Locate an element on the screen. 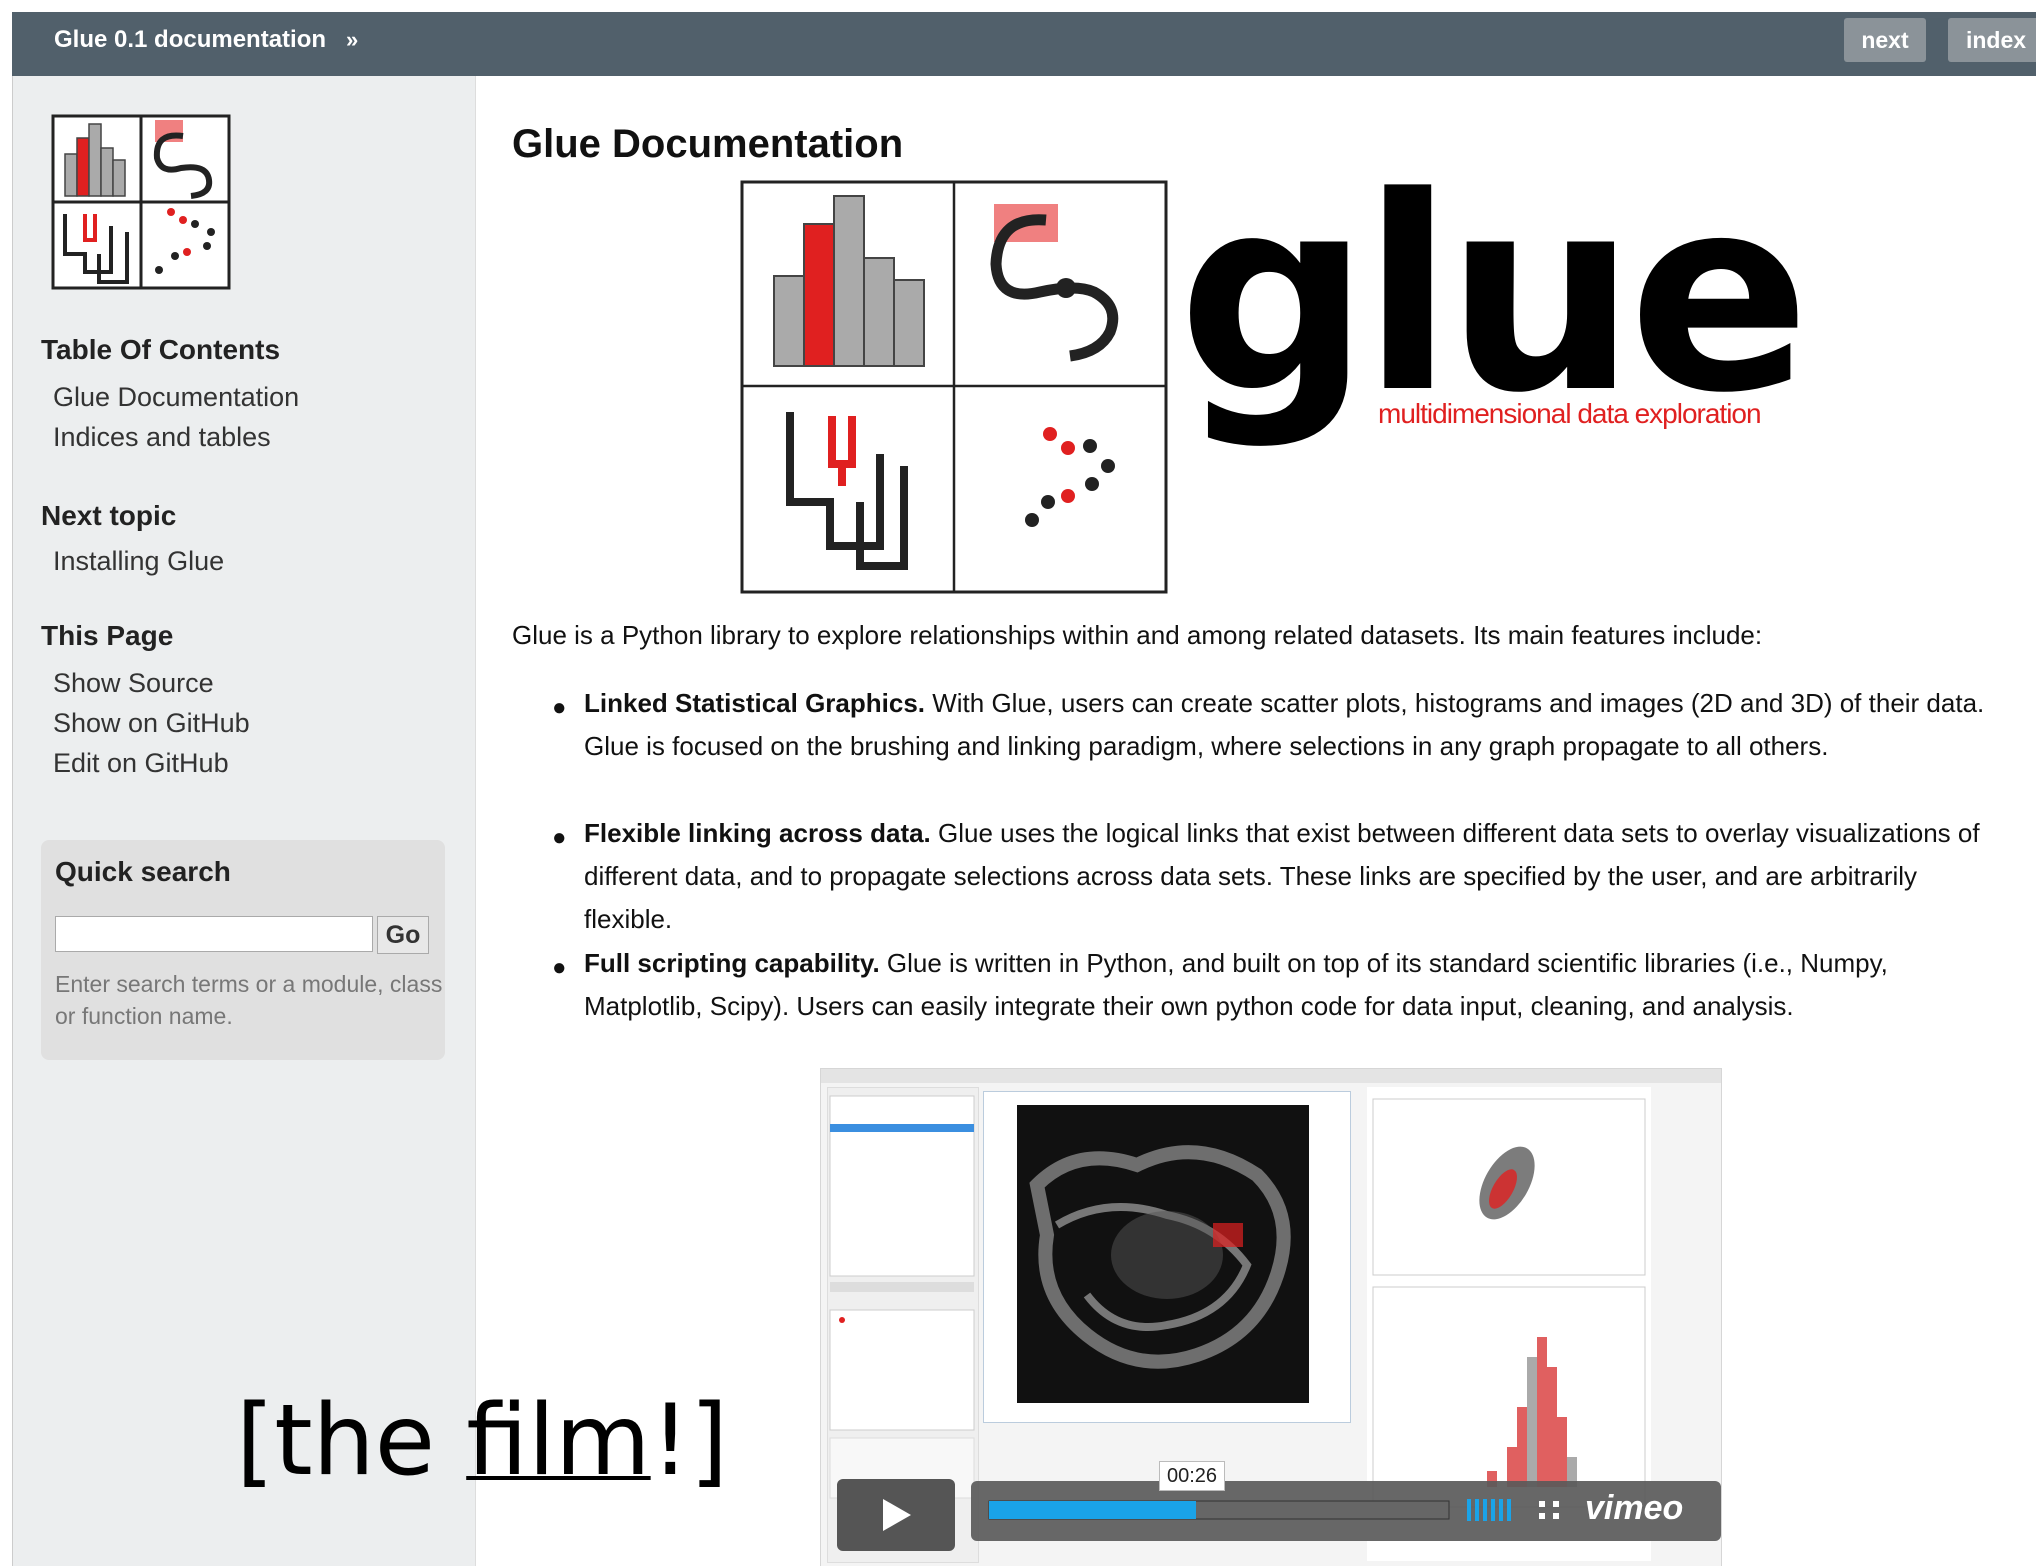 Image resolution: width=2036 pixels, height=1566 pixels. quick-search-heading: Quick search is located at coordinates (143, 871).